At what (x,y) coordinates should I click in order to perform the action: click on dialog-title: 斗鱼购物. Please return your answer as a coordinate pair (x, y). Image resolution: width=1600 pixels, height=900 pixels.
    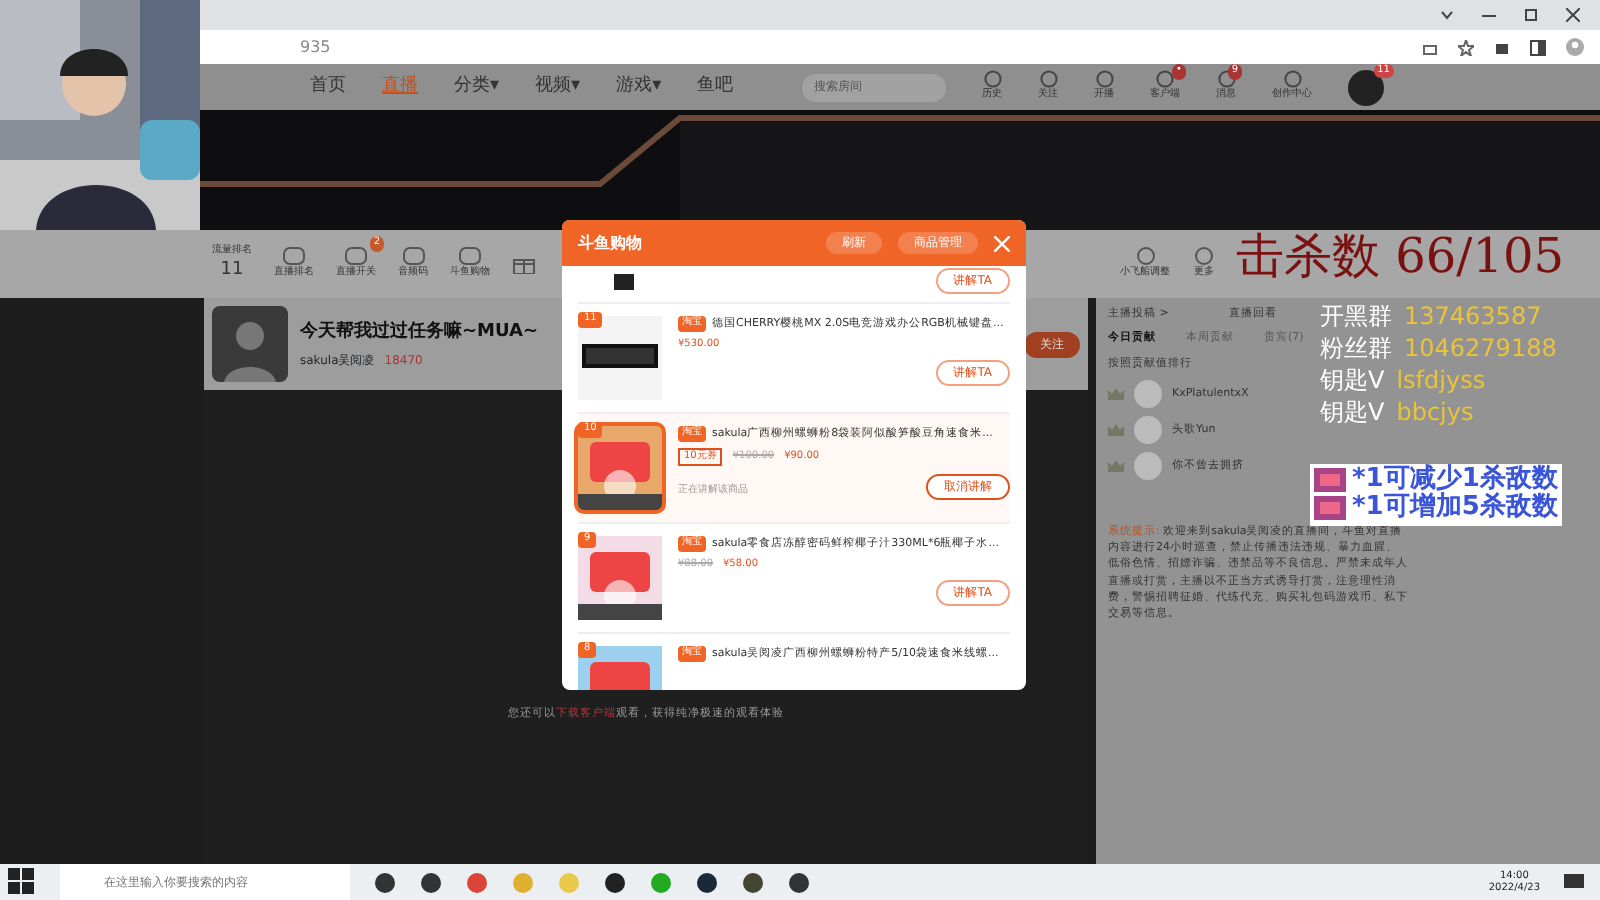
    Looking at the image, I should click on (610, 243).